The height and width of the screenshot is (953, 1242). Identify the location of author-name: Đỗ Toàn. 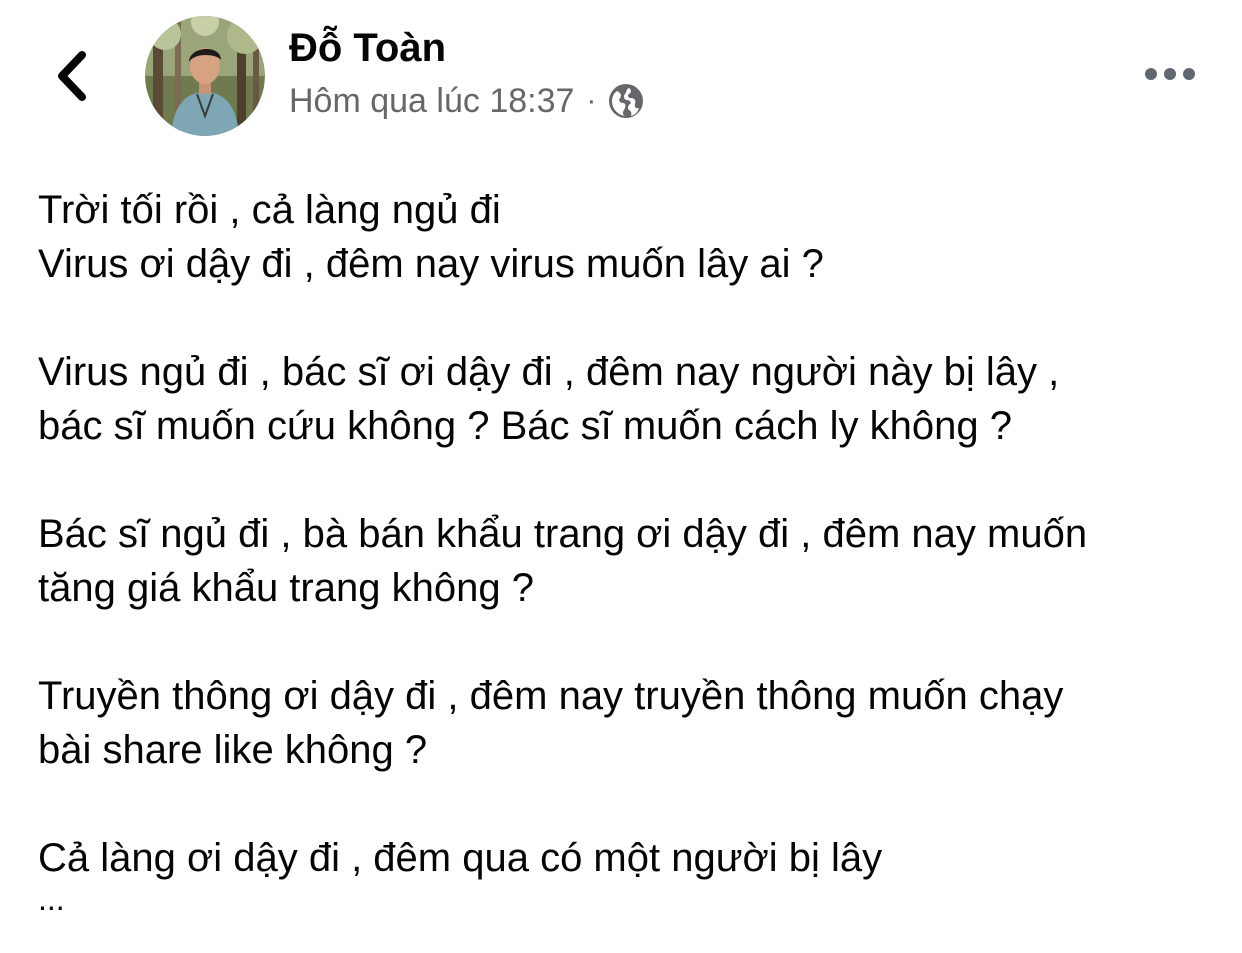
(367, 48).